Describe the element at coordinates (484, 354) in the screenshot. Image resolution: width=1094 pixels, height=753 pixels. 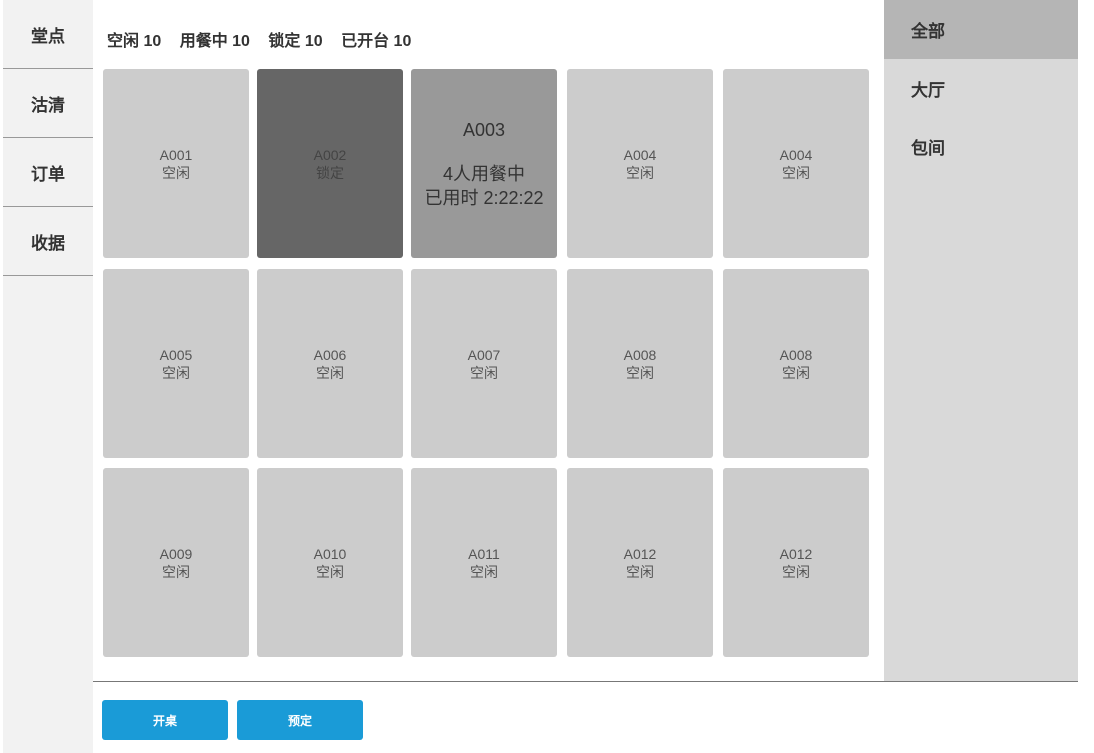
I see `table-name: A007` at that location.